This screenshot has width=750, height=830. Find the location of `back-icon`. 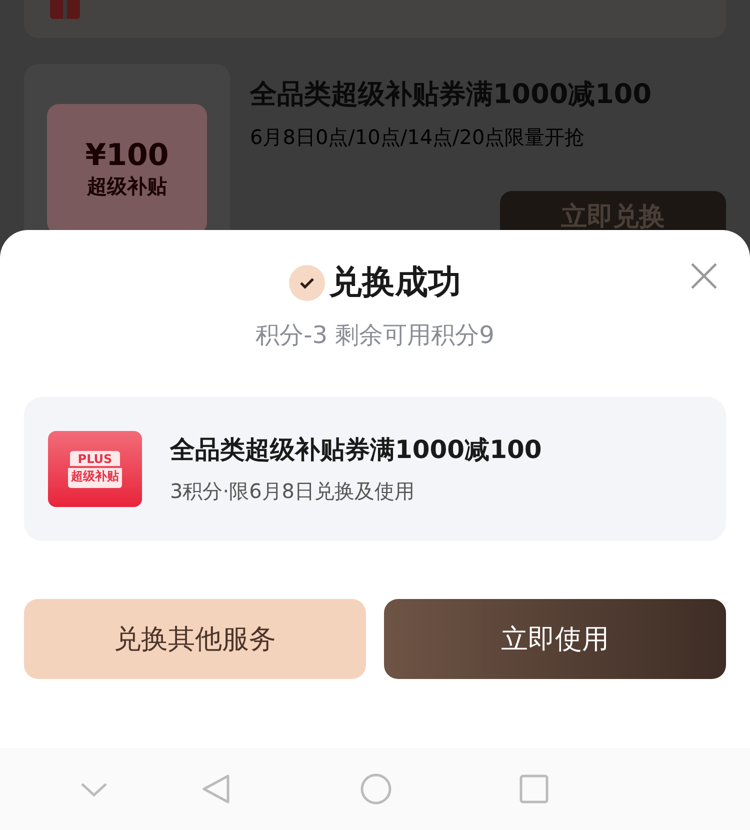

back-icon is located at coordinates (216, 789).